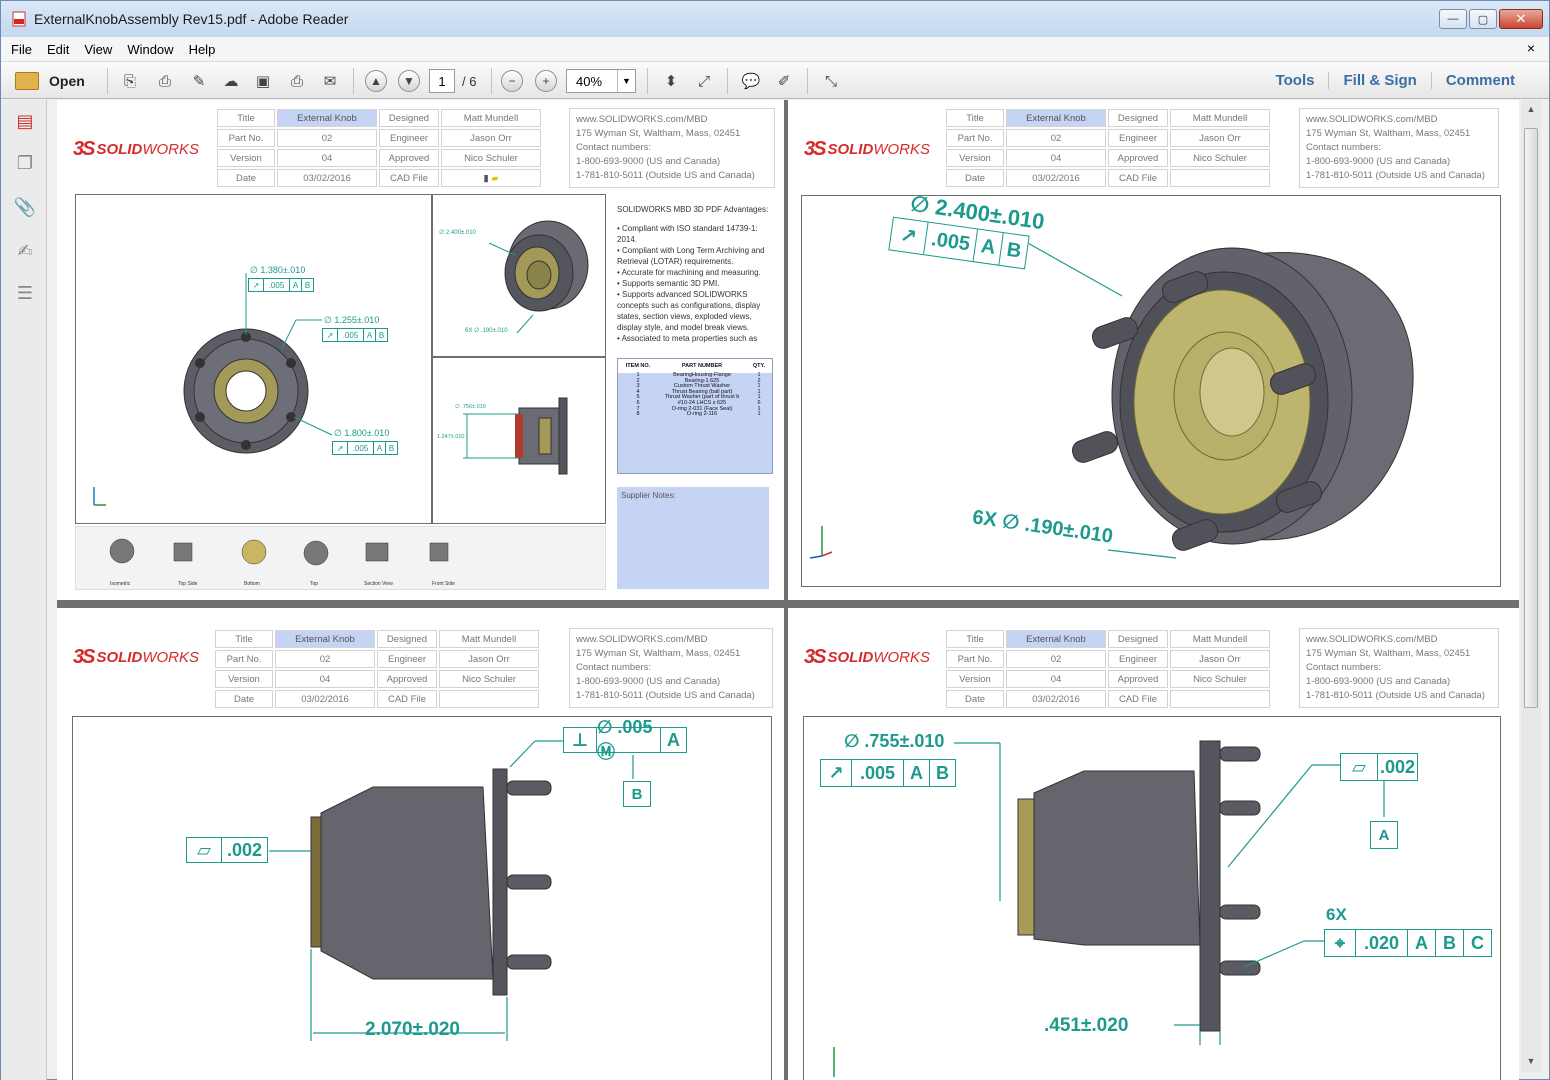 The width and height of the screenshot is (1550, 1080). What do you see at coordinates (1336, 914) in the screenshot?
I see `label-6x: 6X` at bounding box center [1336, 914].